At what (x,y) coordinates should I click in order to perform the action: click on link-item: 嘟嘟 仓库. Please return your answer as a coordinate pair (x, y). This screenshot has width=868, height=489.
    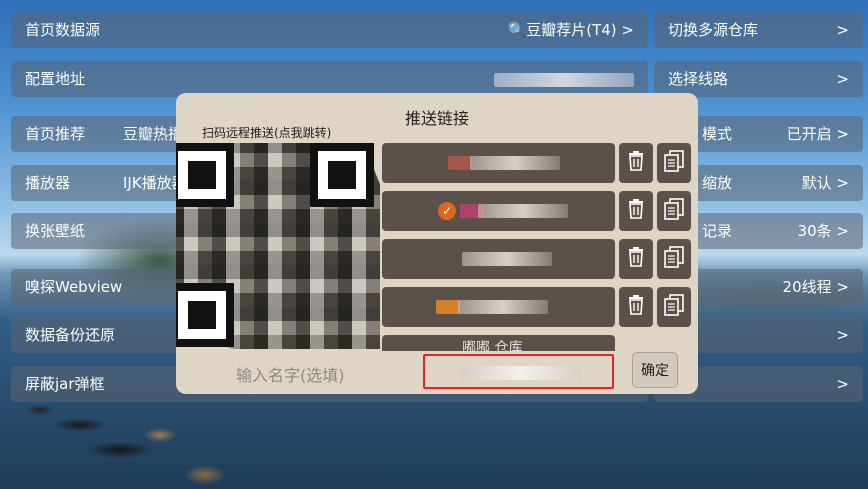
    Looking at the image, I should click on (498, 343).